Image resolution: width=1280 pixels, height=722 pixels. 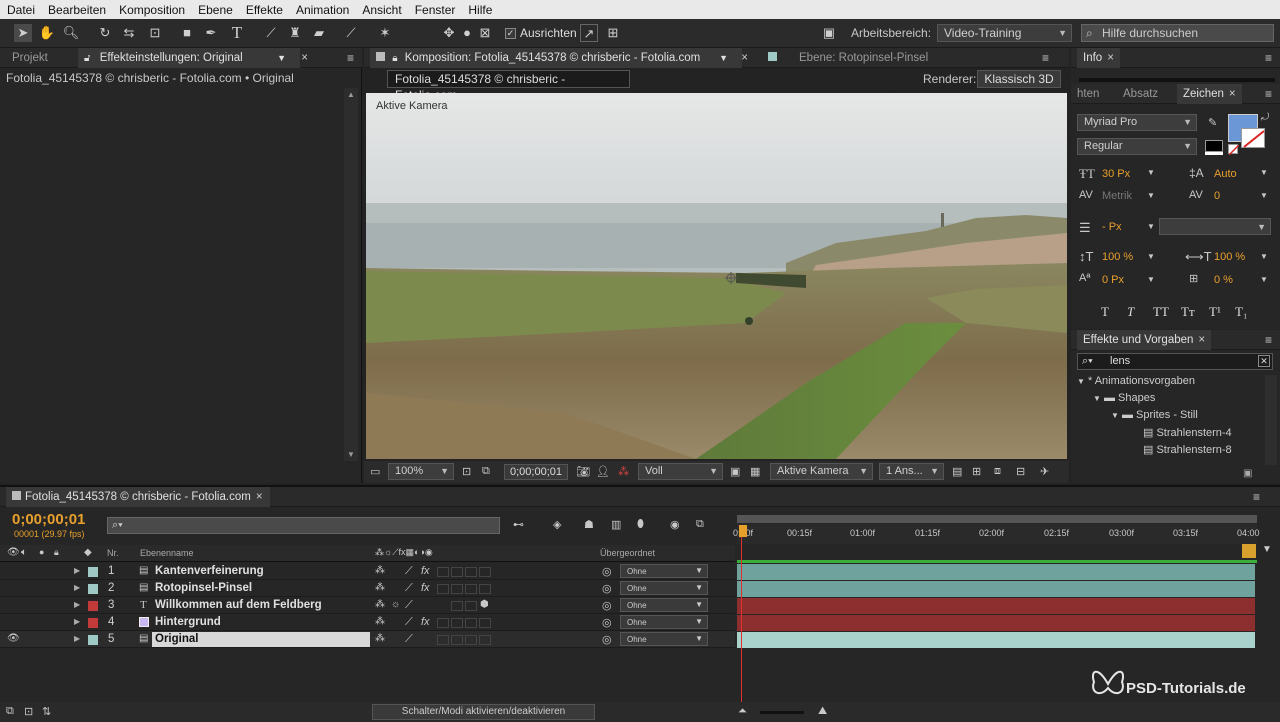 What do you see at coordinates (1117, 257) in the screenshot?
I see `vertical-scale-value: 100 %` at bounding box center [1117, 257].